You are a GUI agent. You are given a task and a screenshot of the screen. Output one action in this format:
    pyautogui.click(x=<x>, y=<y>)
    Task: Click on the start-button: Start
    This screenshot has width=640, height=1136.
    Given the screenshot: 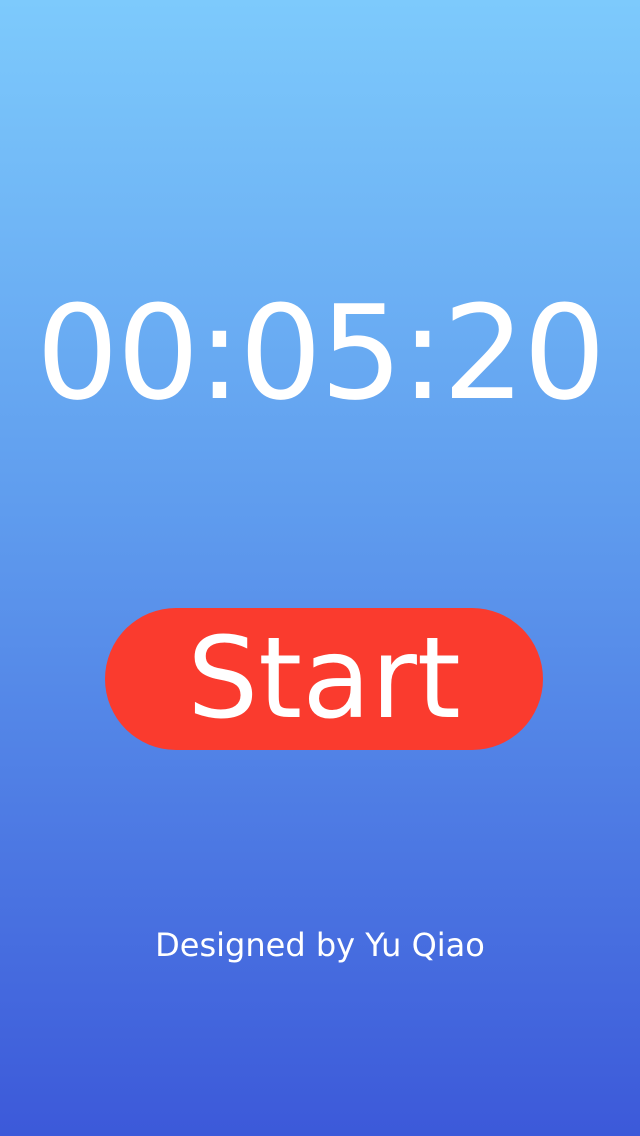 What is the action you would take?
    pyautogui.click(x=324, y=679)
    